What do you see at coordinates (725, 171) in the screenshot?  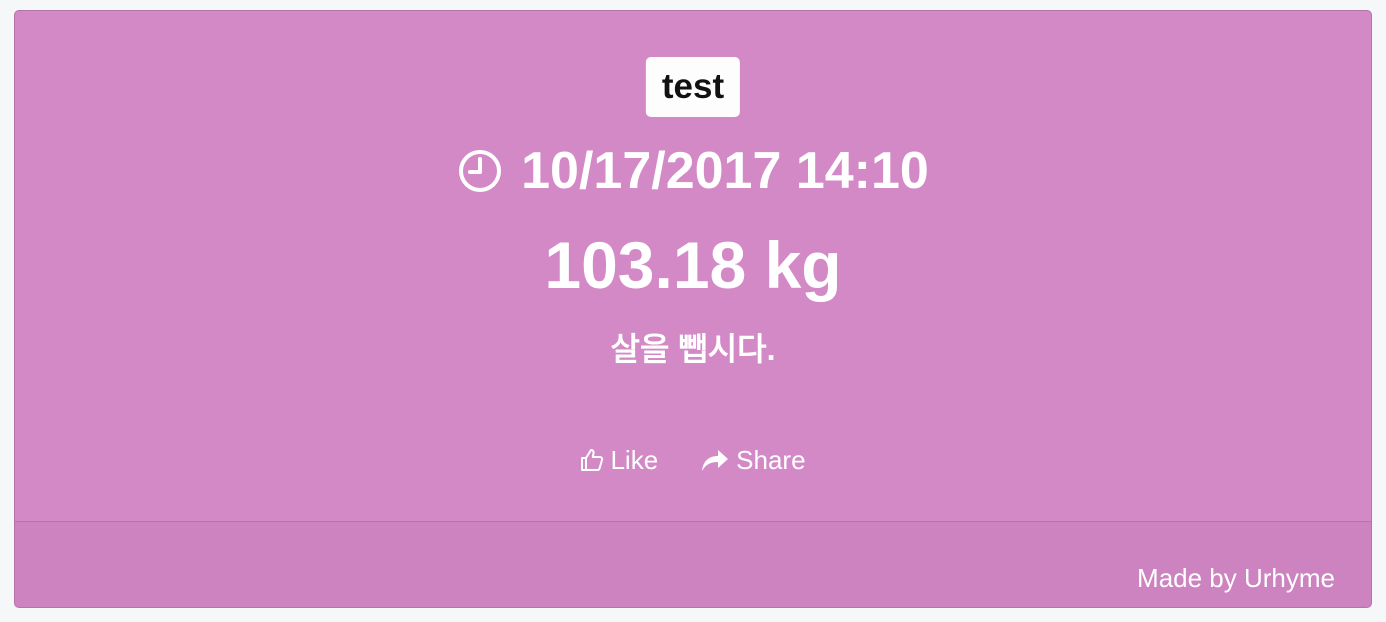 I see `datetime-text: 10/17/2017 14:10` at bounding box center [725, 171].